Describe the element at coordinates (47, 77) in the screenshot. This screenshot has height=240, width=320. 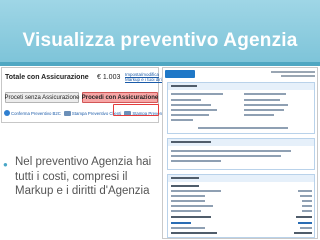
I see `total-label: Totale con Assicurazione` at that location.